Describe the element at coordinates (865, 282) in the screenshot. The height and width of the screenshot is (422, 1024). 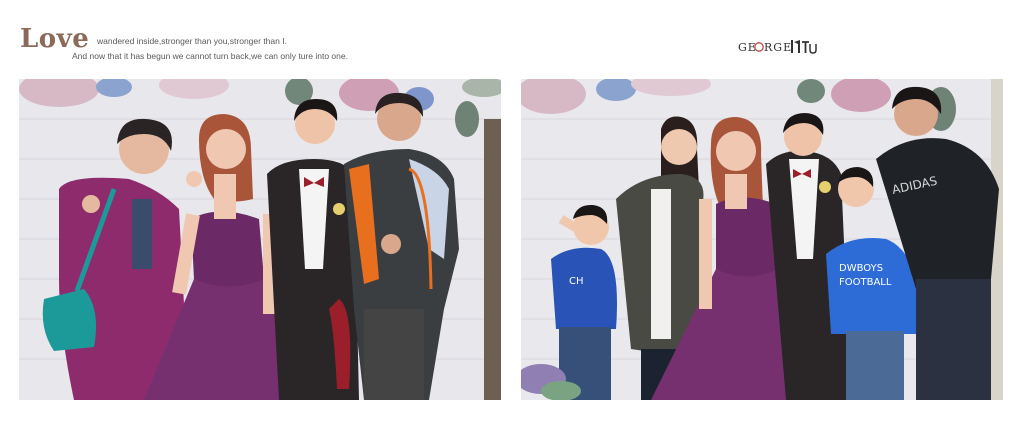
I see `svg-text: FOOTBALL` at that location.